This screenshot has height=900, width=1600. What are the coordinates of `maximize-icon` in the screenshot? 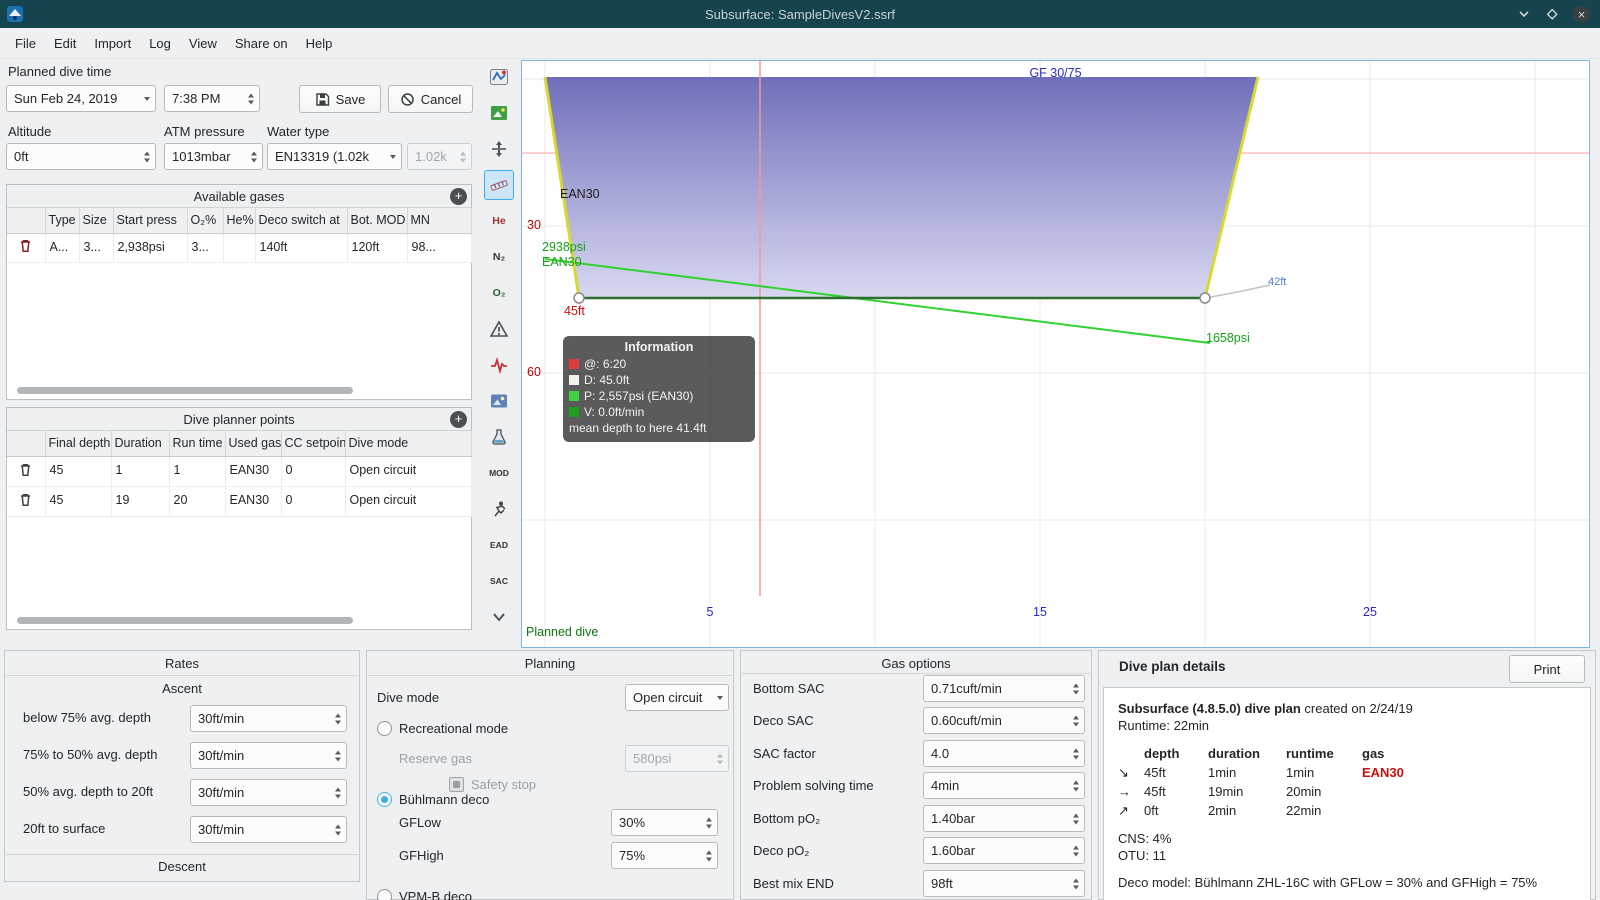 It's located at (1552, 14).